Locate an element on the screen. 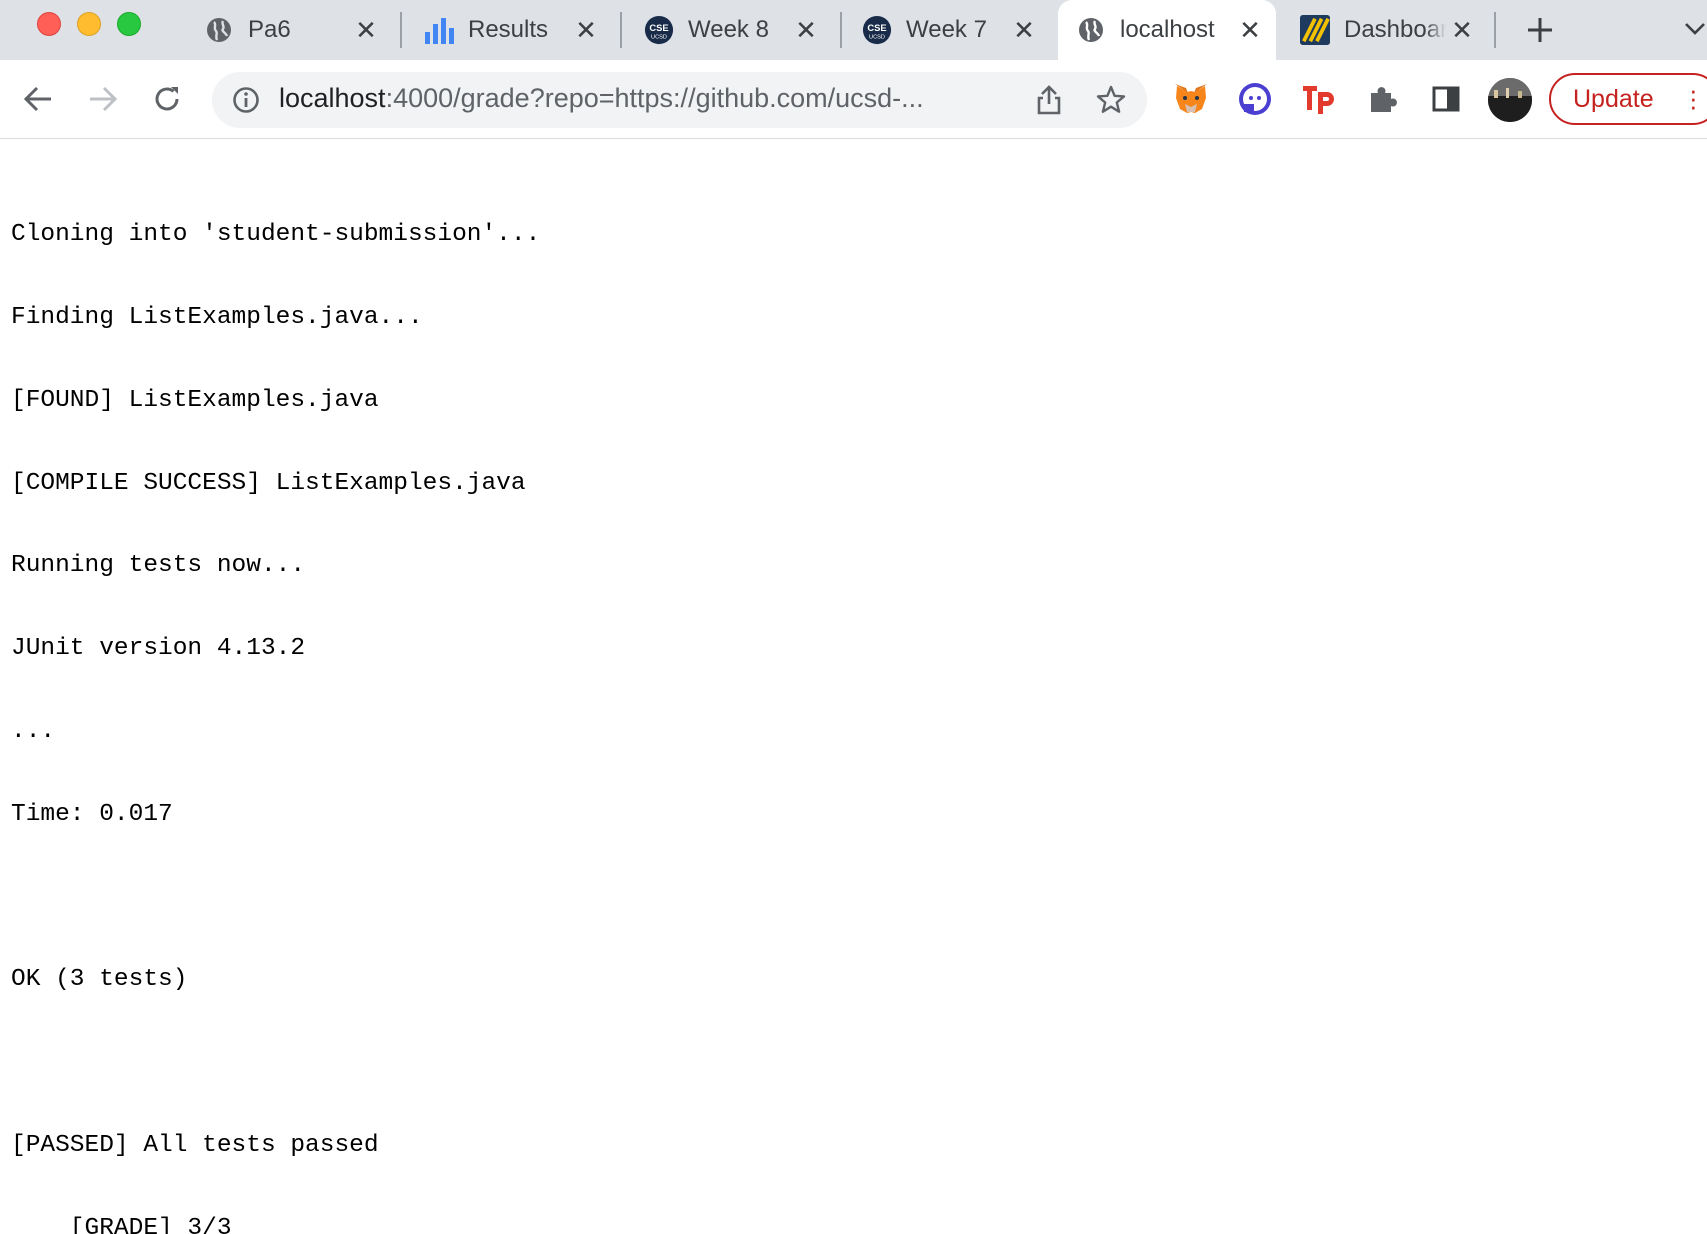 Image resolution: width=1707 pixels, height=1234 pixels. reload-button is located at coordinates (167, 99).